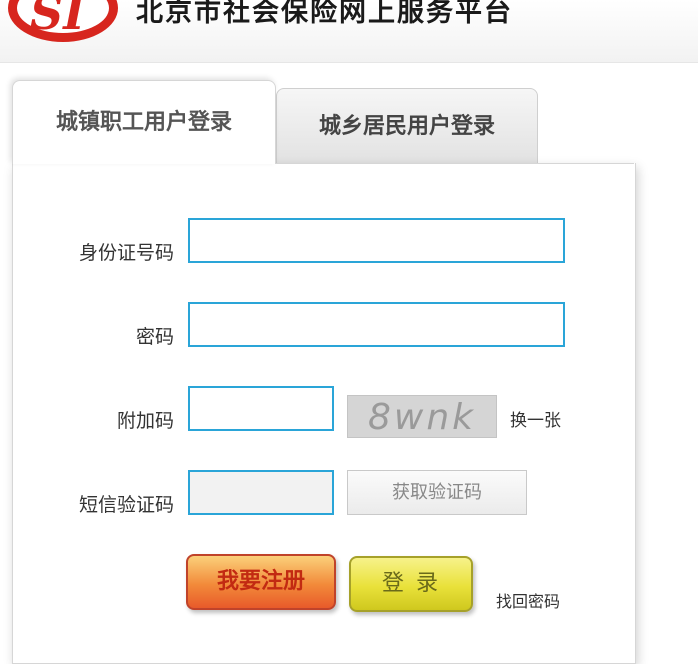 This screenshot has height=664, width=698. Describe the element at coordinates (261, 408) in the screenshot. I see `captcha-input` at that location.